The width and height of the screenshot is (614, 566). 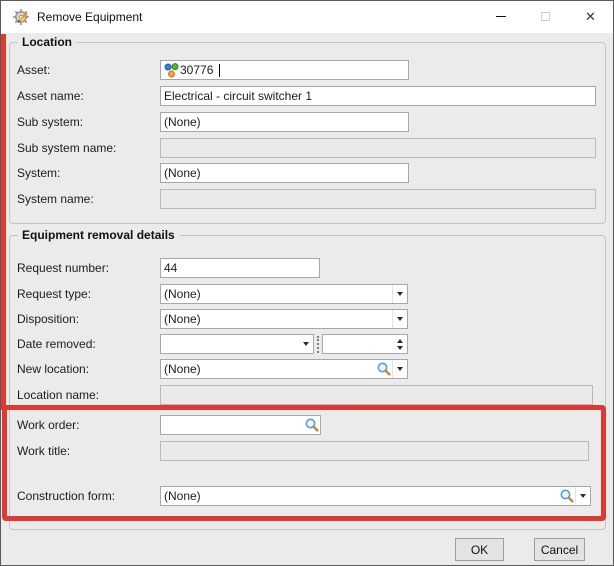 What do you see at coordinates (172, 70) in the screenshot?
I see `asset-tree-icon` at bounding box center [172, 70].